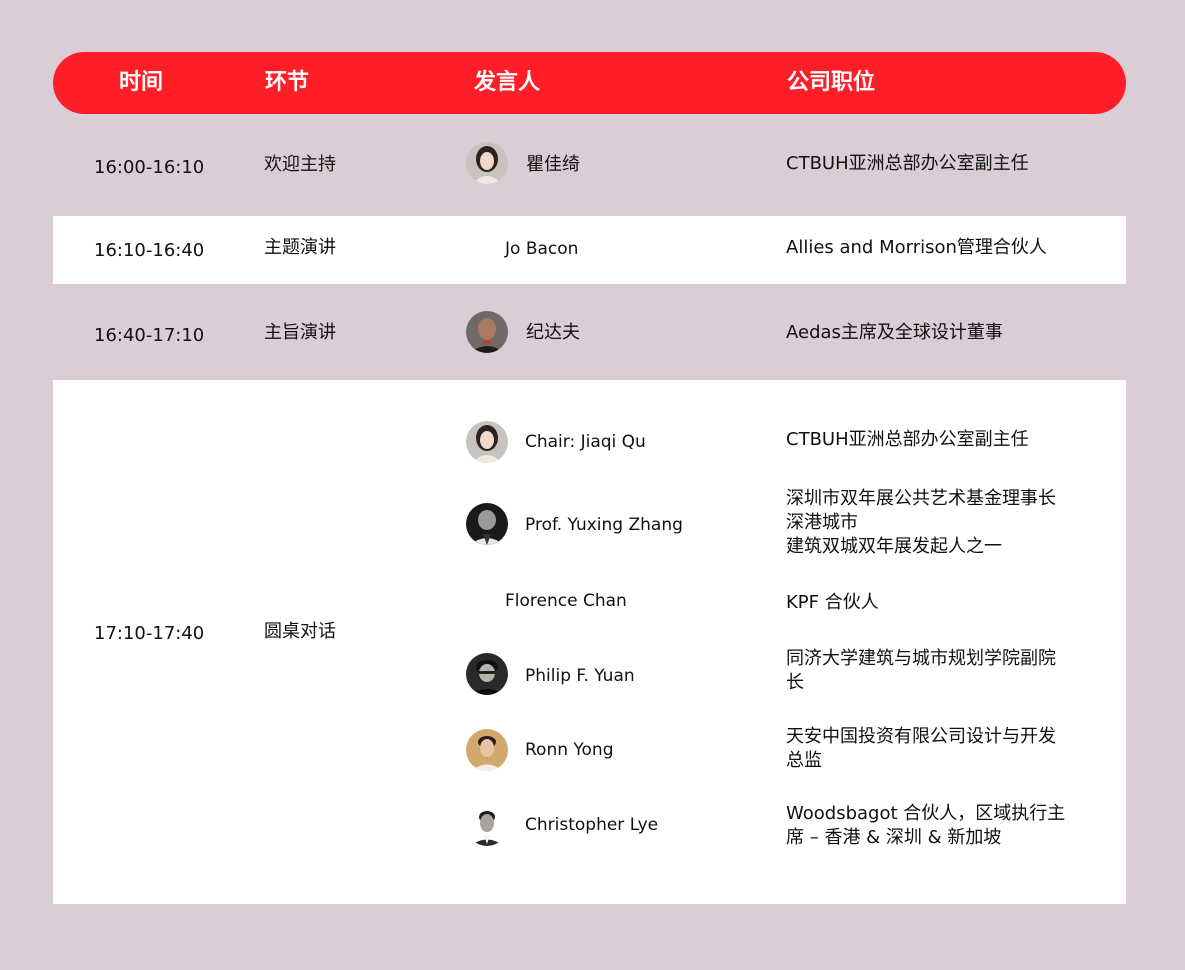 This screenshot has height=970, width=1185. I want to click on agenda-row-3: 16:40-17:10 主旨演讲 纪达夫 Aedas主席及全球设计董事, so click(589, 332).